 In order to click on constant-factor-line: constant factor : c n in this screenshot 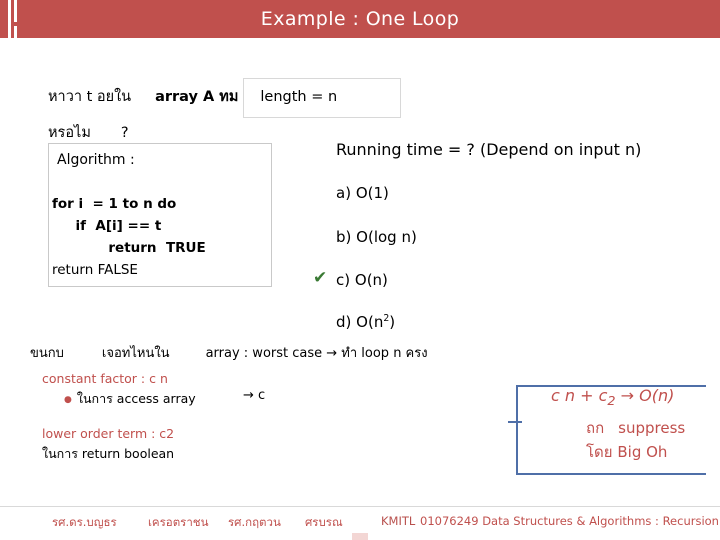, I will do `click(105, 378)`.